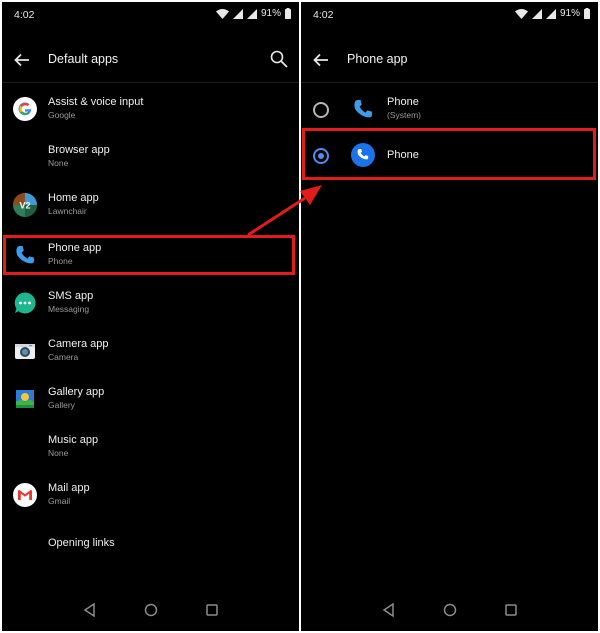  What do you see at coordinates (150, 447) in the screenshot?
I see `list-item-music: Music app None` at bounding box center [150, 447].